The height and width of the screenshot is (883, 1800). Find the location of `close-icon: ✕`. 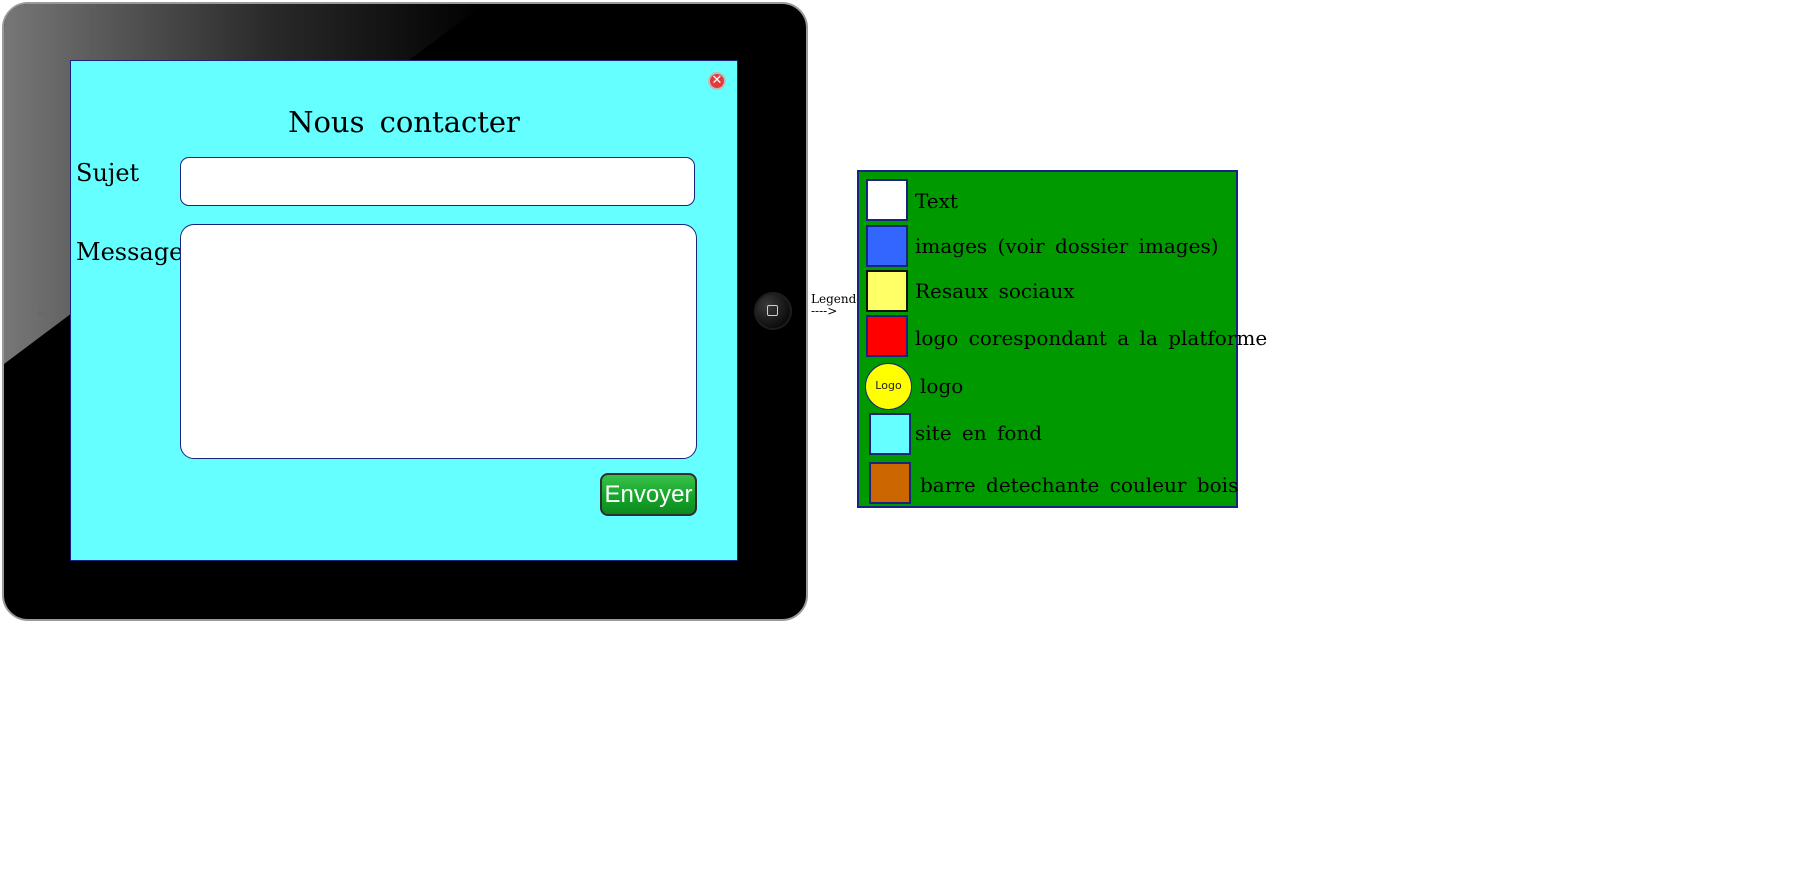

close-icon: ✕ is located at coordinates (717, 81).